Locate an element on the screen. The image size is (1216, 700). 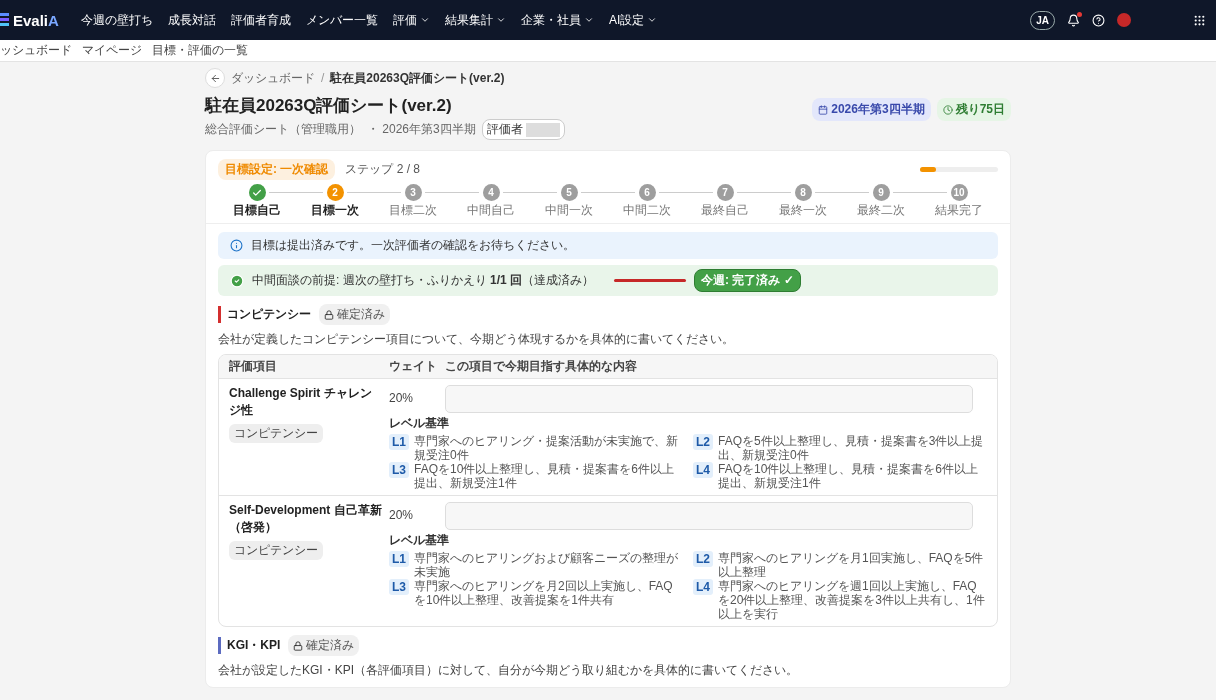
page-title: 駐在員20263Q評価シート(ver.2) is located at coordinates (329, 106).